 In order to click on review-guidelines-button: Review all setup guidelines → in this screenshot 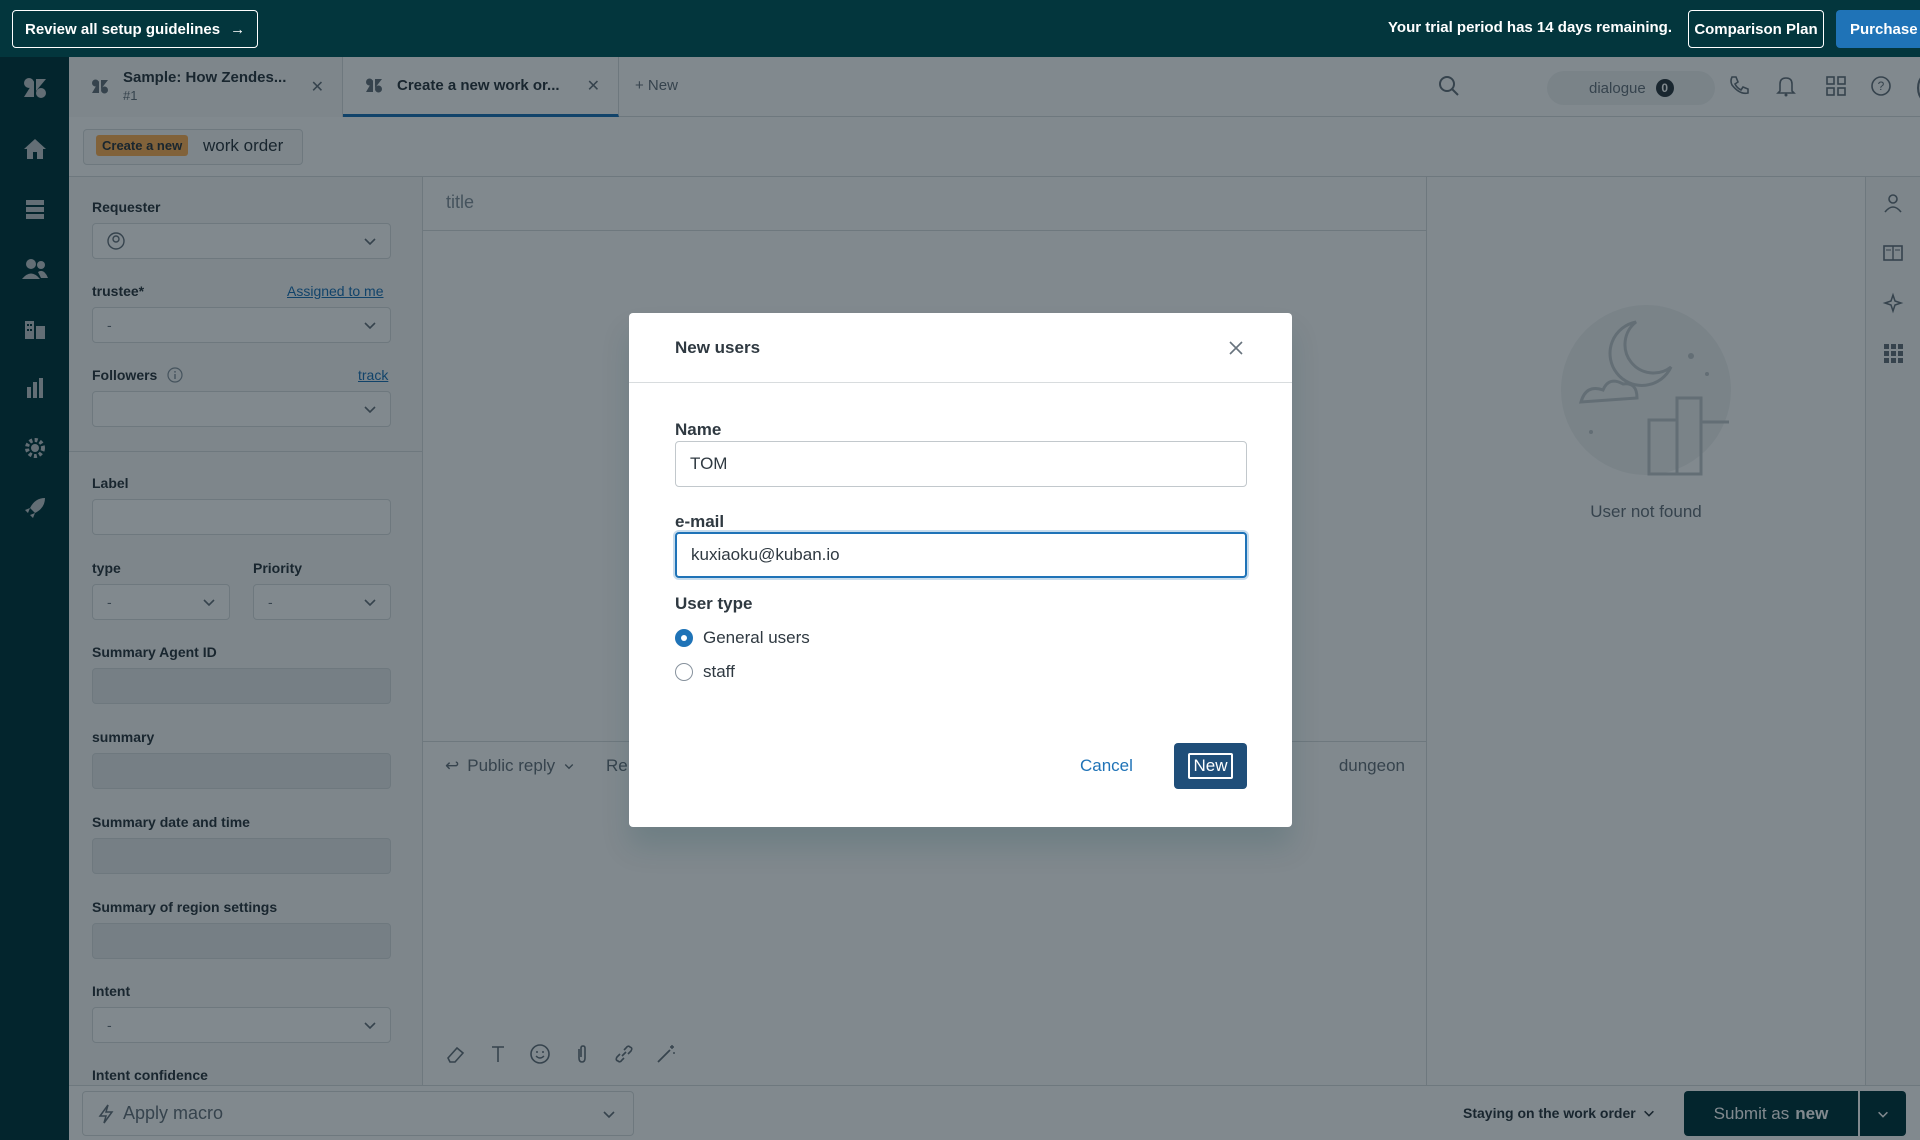, I will do `click(135, 29)`.